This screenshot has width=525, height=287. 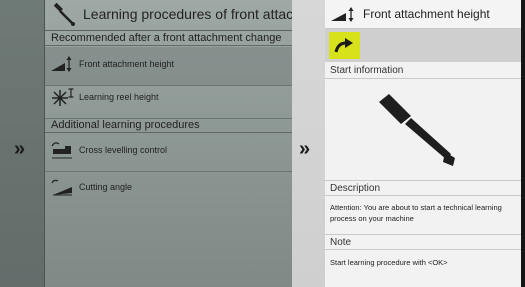 What do you see at coordinates (423, 45) in the screenshot?
I see `action-bar` at bounding box center [423, 45].